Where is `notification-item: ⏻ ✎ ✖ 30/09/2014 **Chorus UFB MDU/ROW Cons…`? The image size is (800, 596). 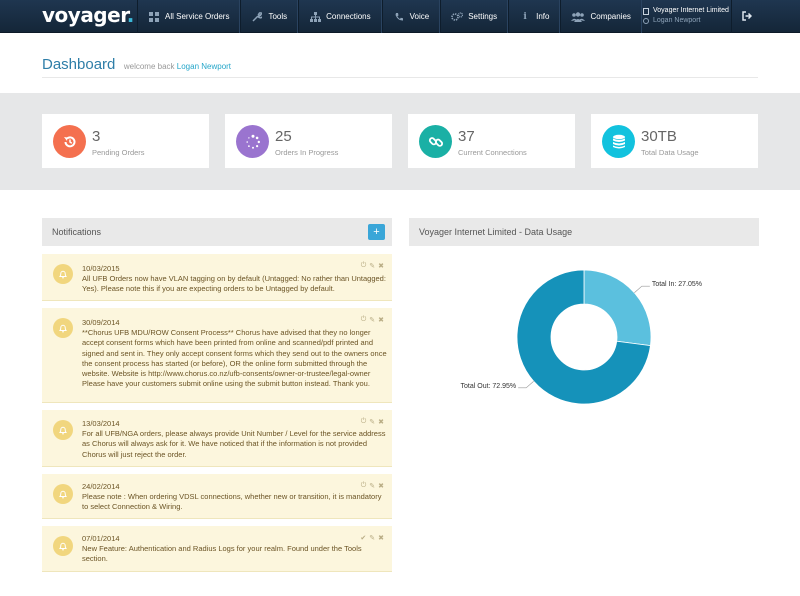
notification-item: ⏻ ✎ ✖ 30/09/2014 **Chorus UFB MDU/ROW Cons… is located at coordinates (217, 355).